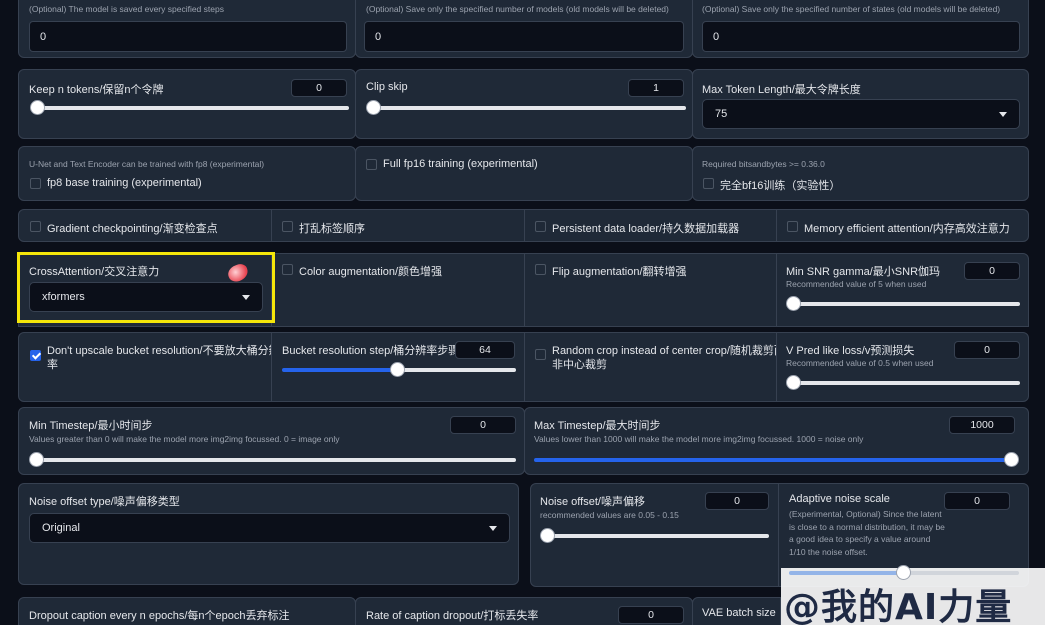 The image size is (1045, 625). What do you see at coordinates (737, 501) in the screenshot?
I see `noise-offset-number: 0` at bounding box center [737, 501].